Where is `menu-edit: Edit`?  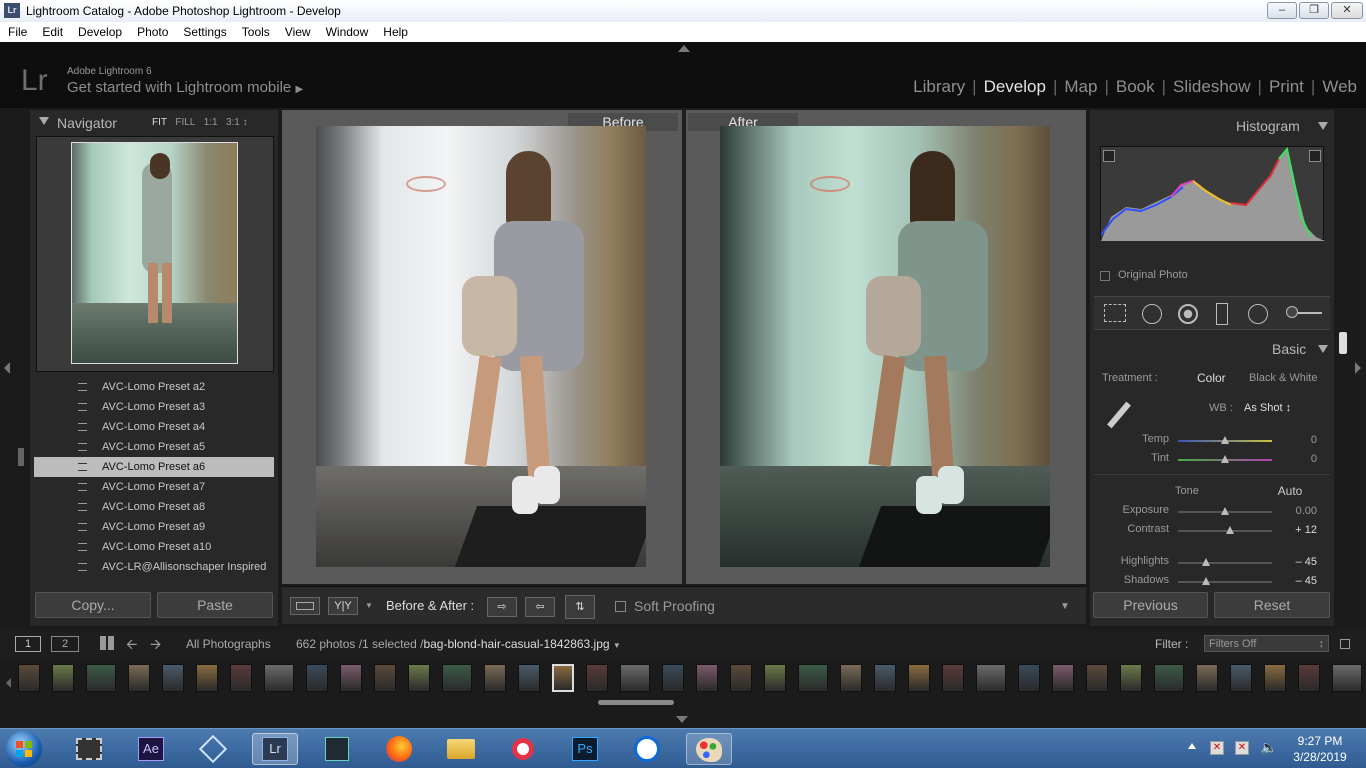
menu-edit: Edit is located at coordinates (52, 30).